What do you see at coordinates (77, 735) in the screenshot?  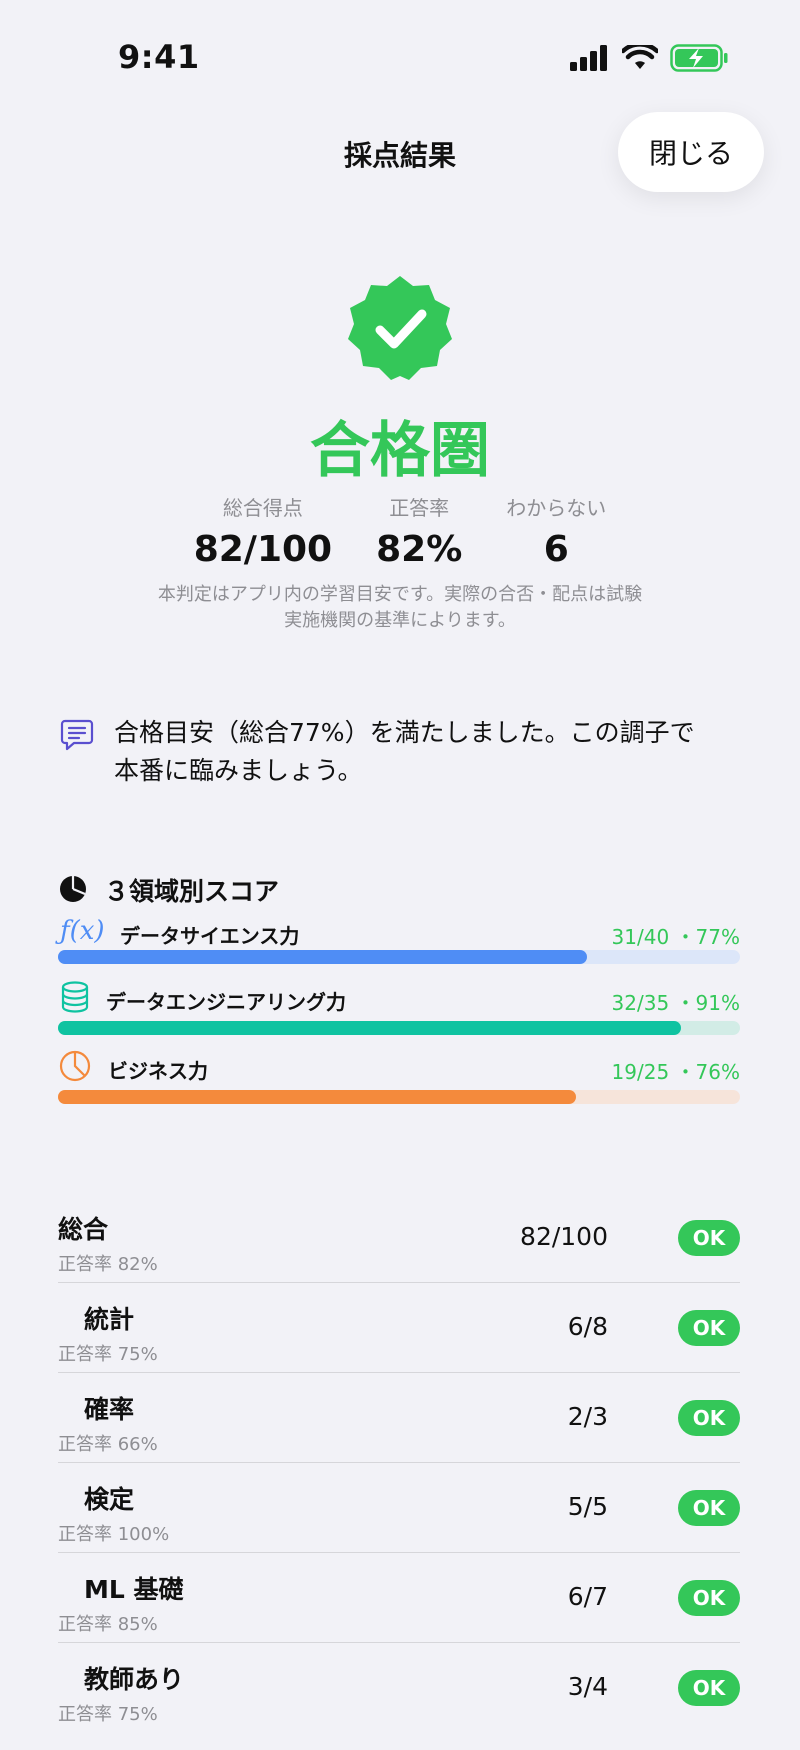 I see `message-bubble-icon` at bounding box center [77, 735].